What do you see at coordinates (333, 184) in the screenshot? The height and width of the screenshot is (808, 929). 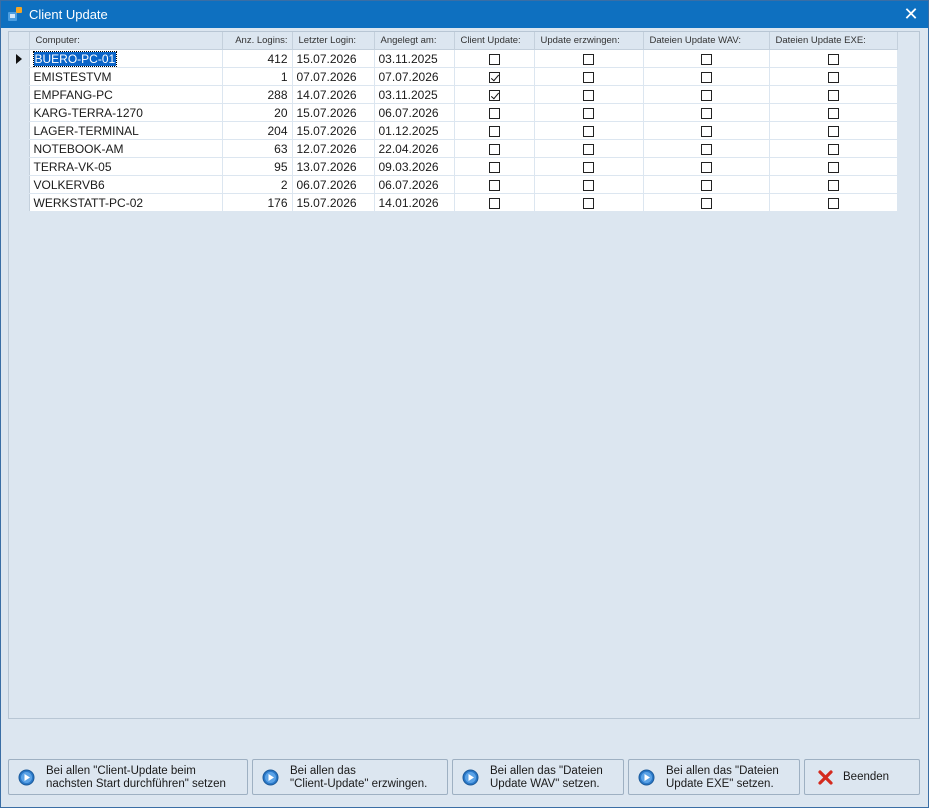 I see `cell-last-login: 06.07.2026` at bounding box center [333, 184].